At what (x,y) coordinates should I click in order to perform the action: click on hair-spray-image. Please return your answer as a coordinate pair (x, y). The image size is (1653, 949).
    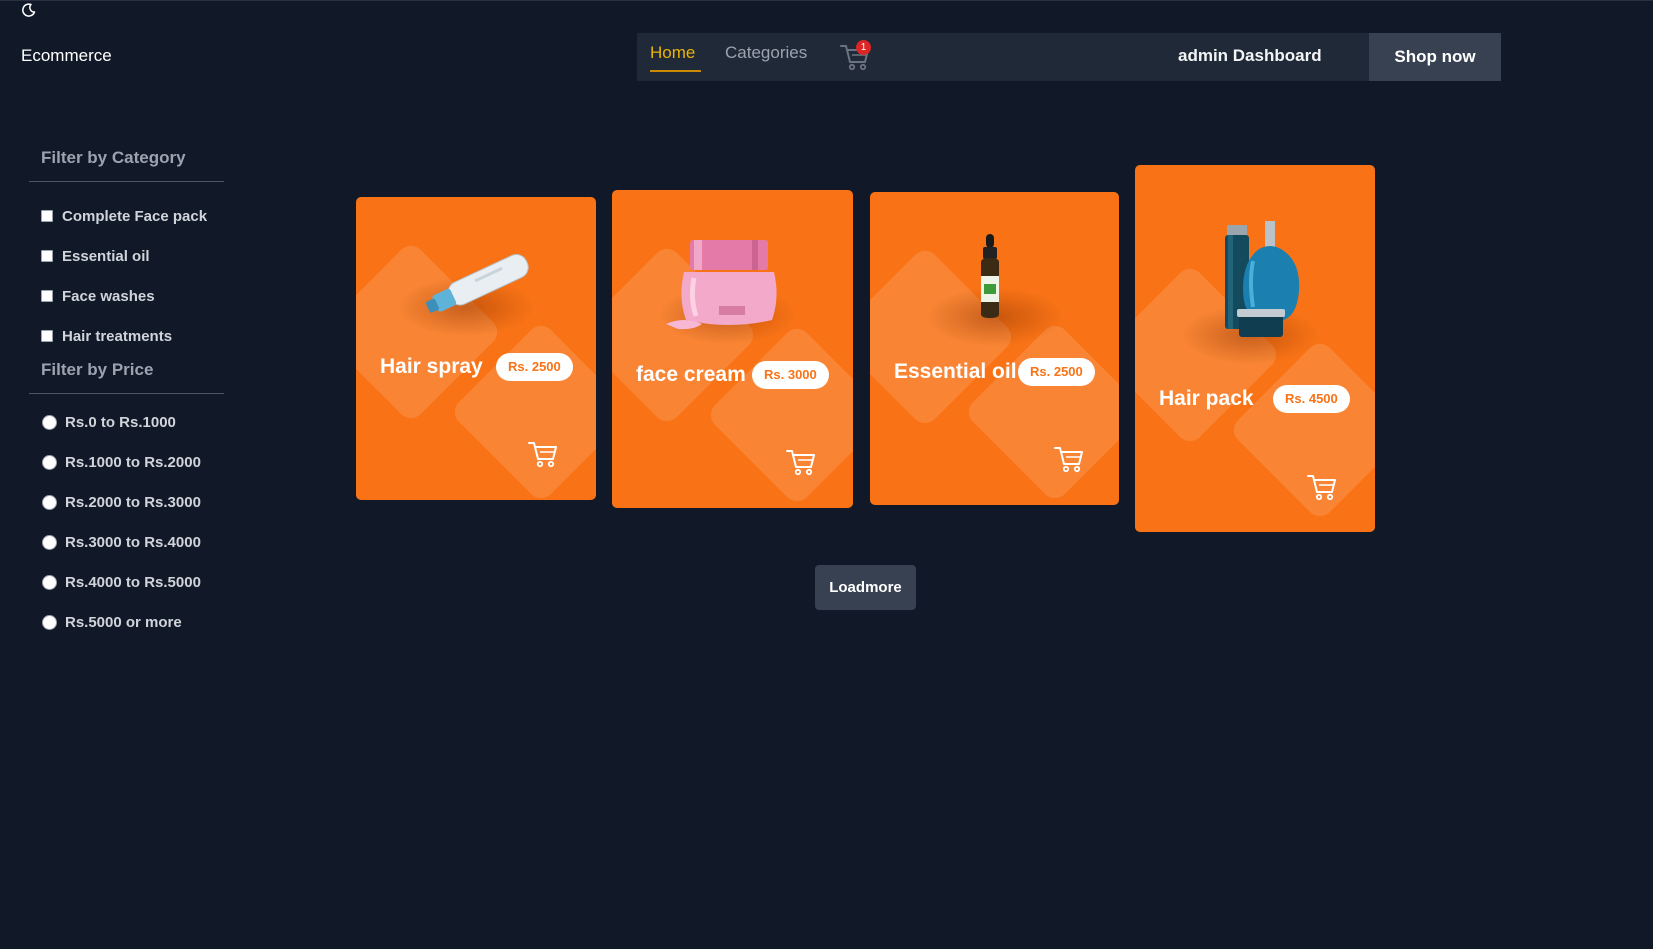
    Looking at the image, I should click on (481, 284).